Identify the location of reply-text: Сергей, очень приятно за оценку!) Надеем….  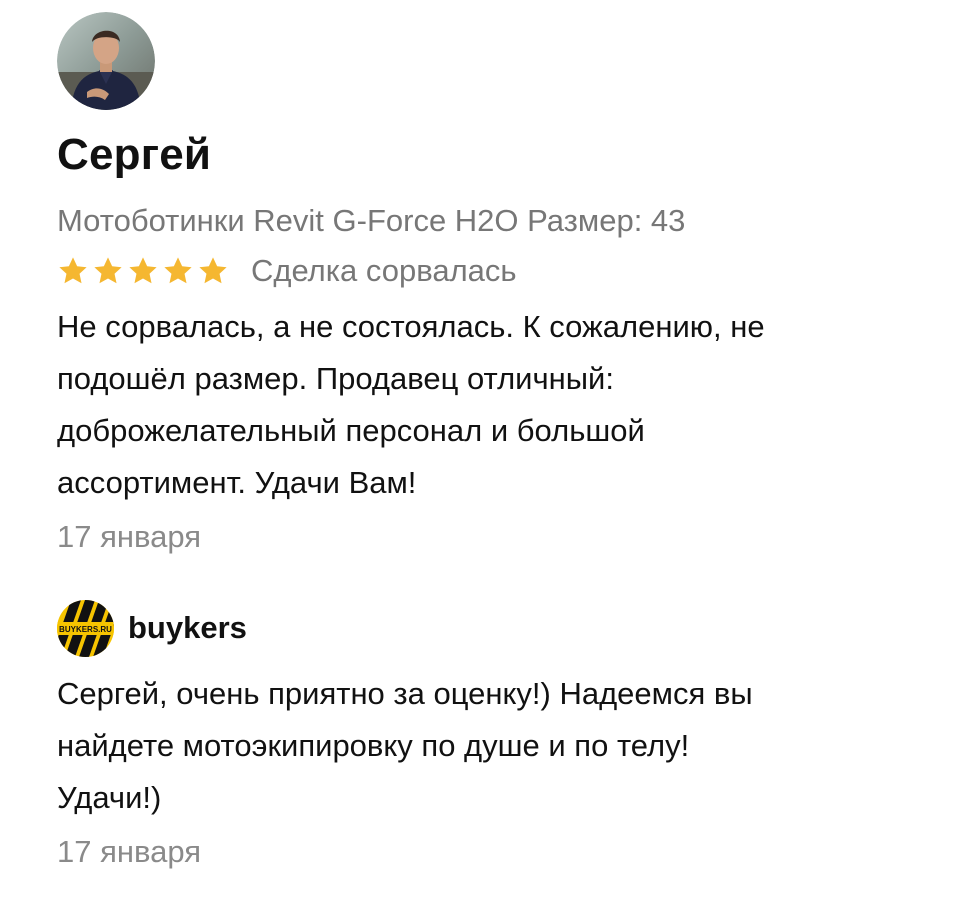
(482, 746).